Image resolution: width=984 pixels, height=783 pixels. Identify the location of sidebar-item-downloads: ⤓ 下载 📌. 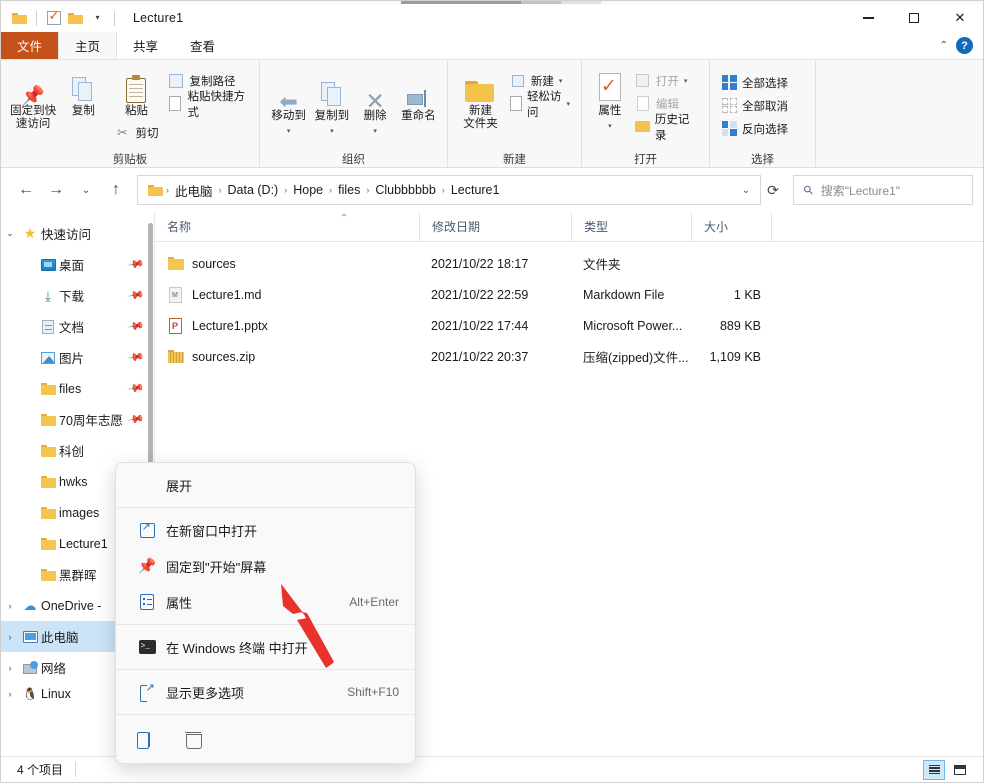
(74, 295).